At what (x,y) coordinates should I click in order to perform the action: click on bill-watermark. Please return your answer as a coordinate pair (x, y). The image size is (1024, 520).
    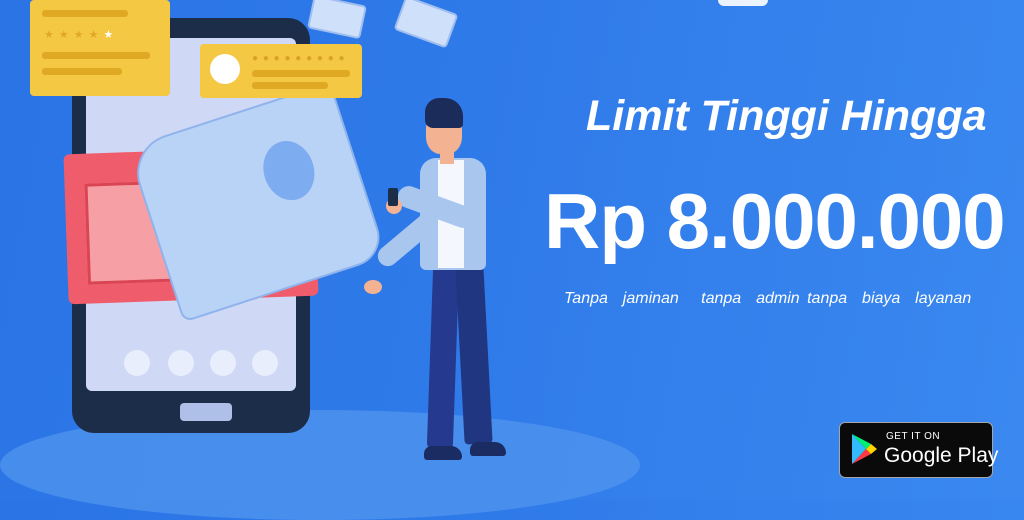
    Looking at the image, I should click on (288, 170).